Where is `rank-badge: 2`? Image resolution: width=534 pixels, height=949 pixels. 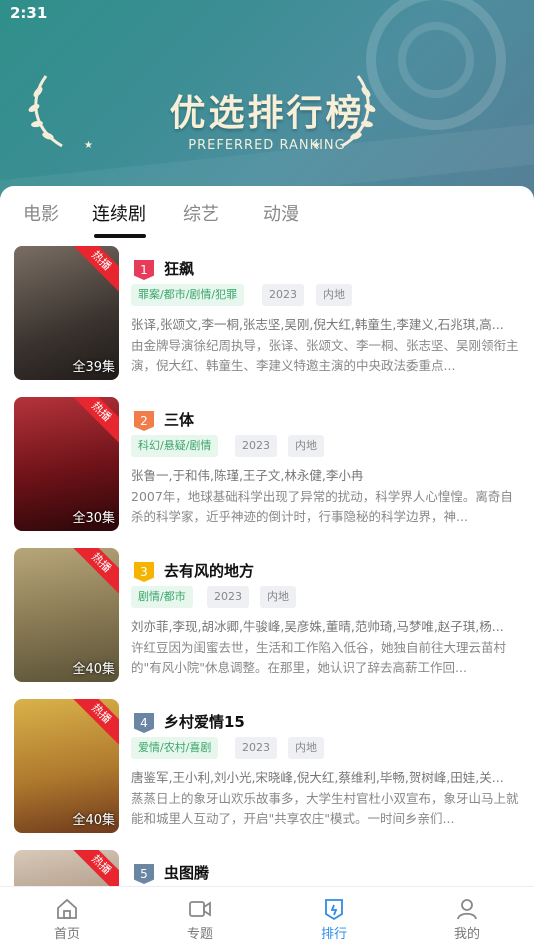 rank-badge: 2 is located at coordinates (144, 421).